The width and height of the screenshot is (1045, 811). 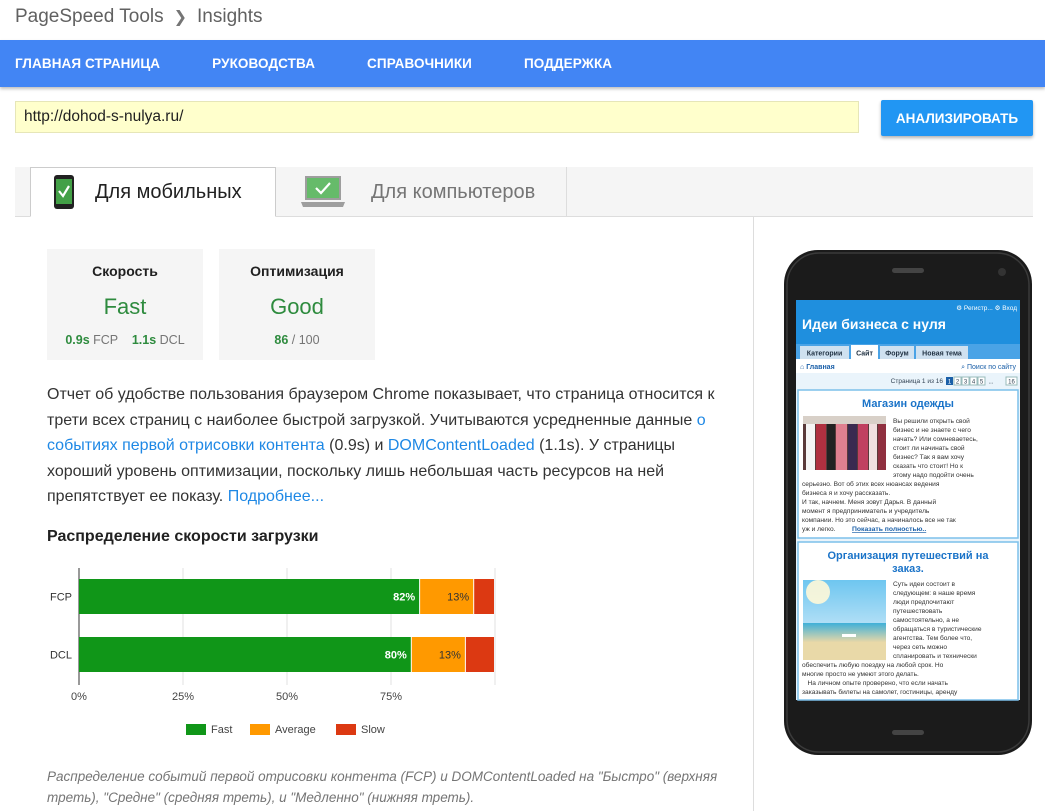 I want to click on site-top-links: ⚙ Регистр... ⚙ Вход, so click(x=986, y=308).